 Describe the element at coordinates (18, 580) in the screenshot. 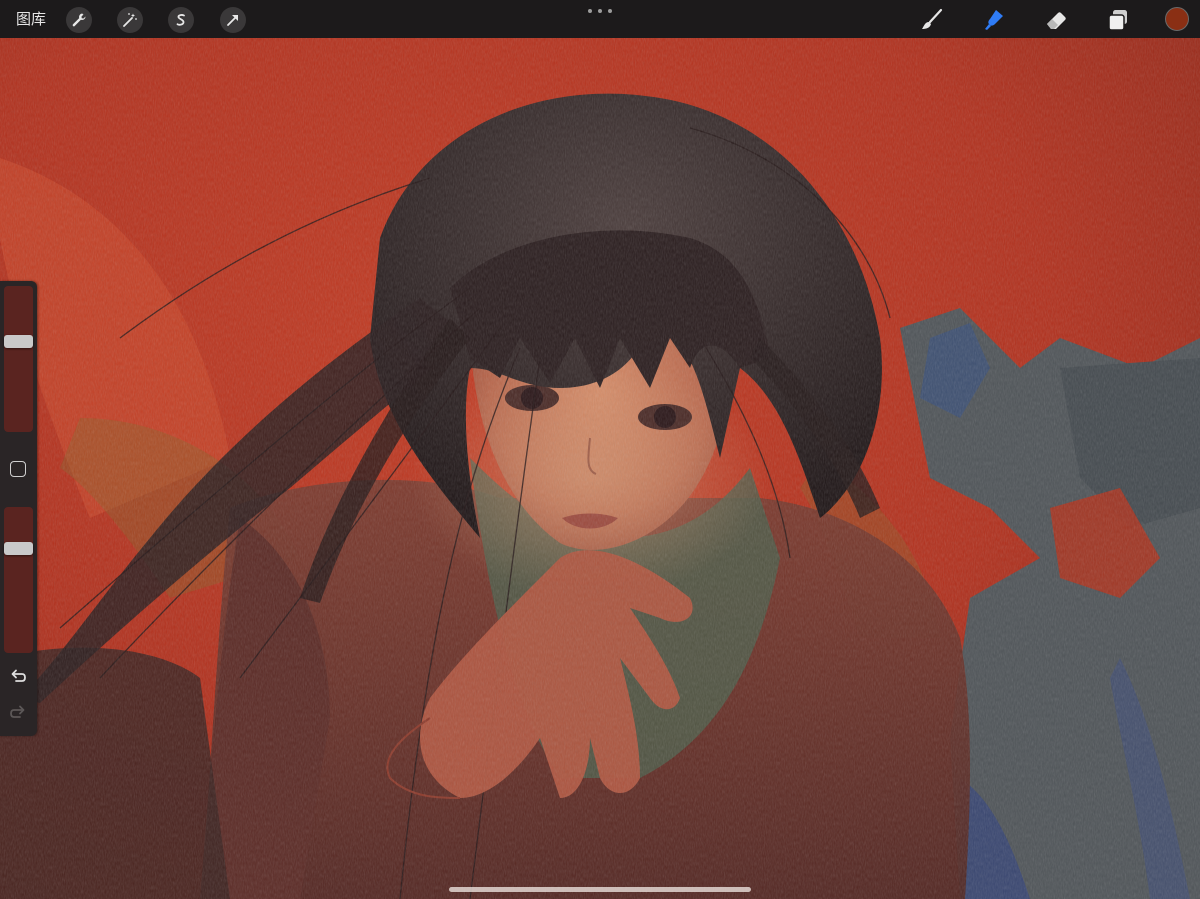

I see `opacity-slider` at that location.